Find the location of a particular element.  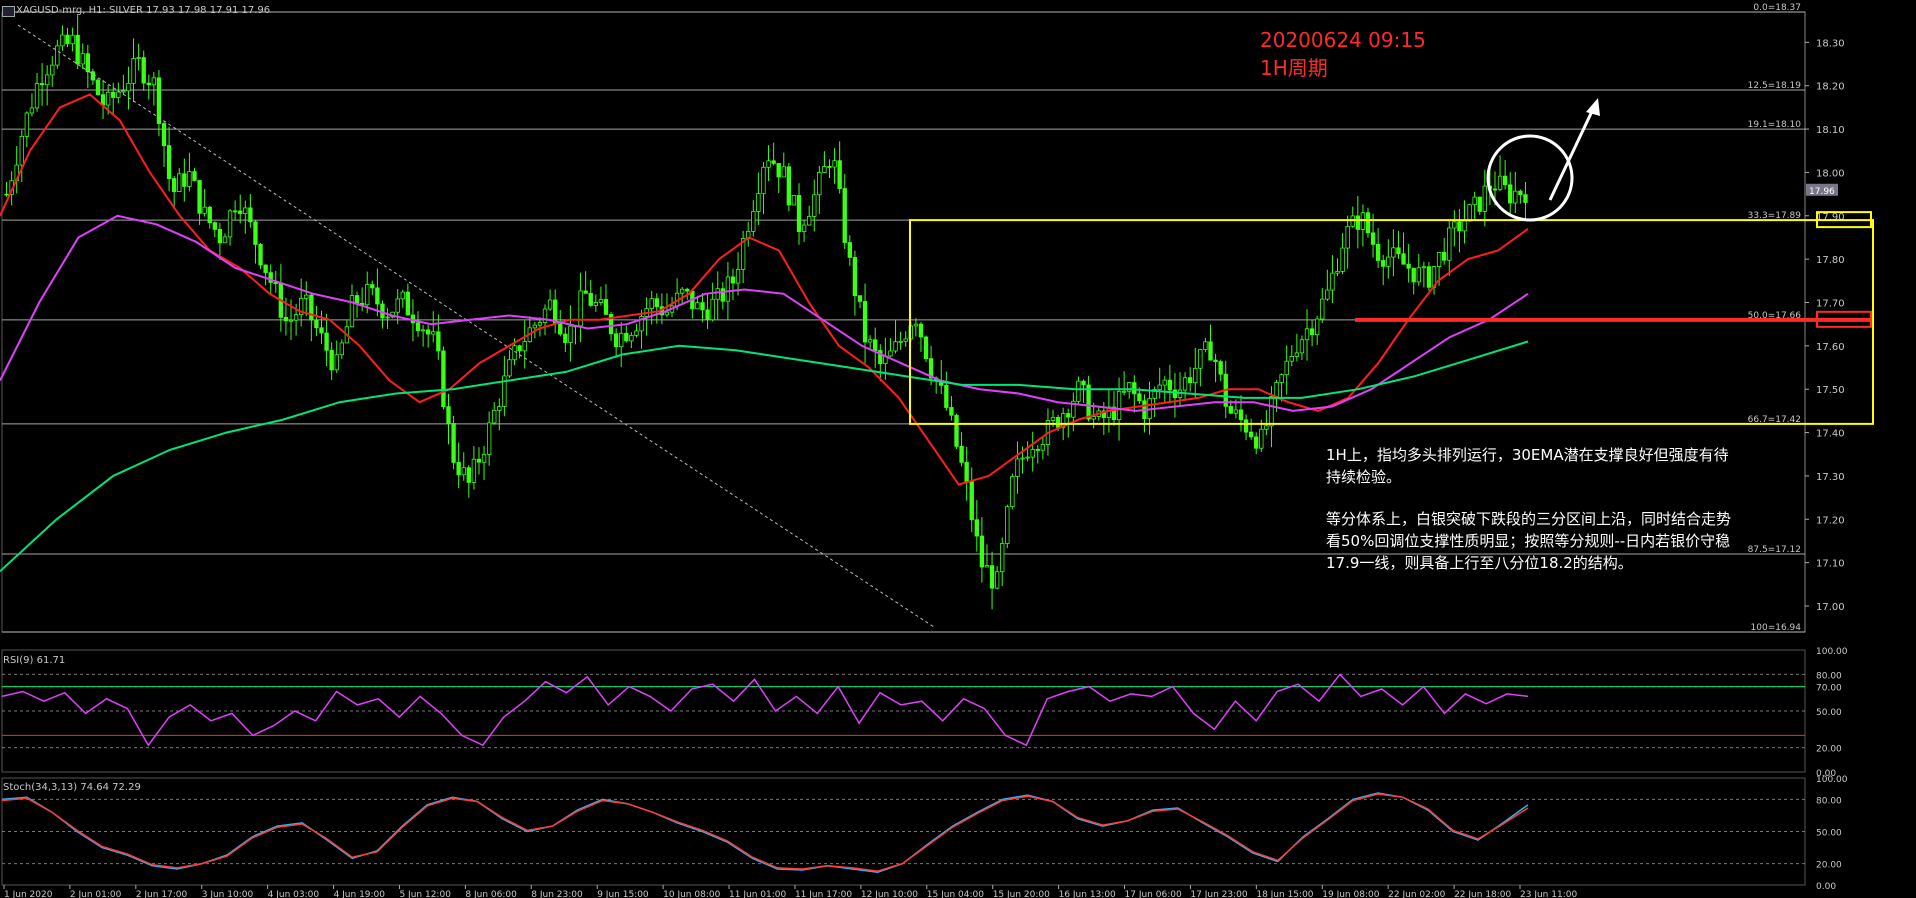

price-tick-label: 17.00 is located at coordinates (1830, 607).